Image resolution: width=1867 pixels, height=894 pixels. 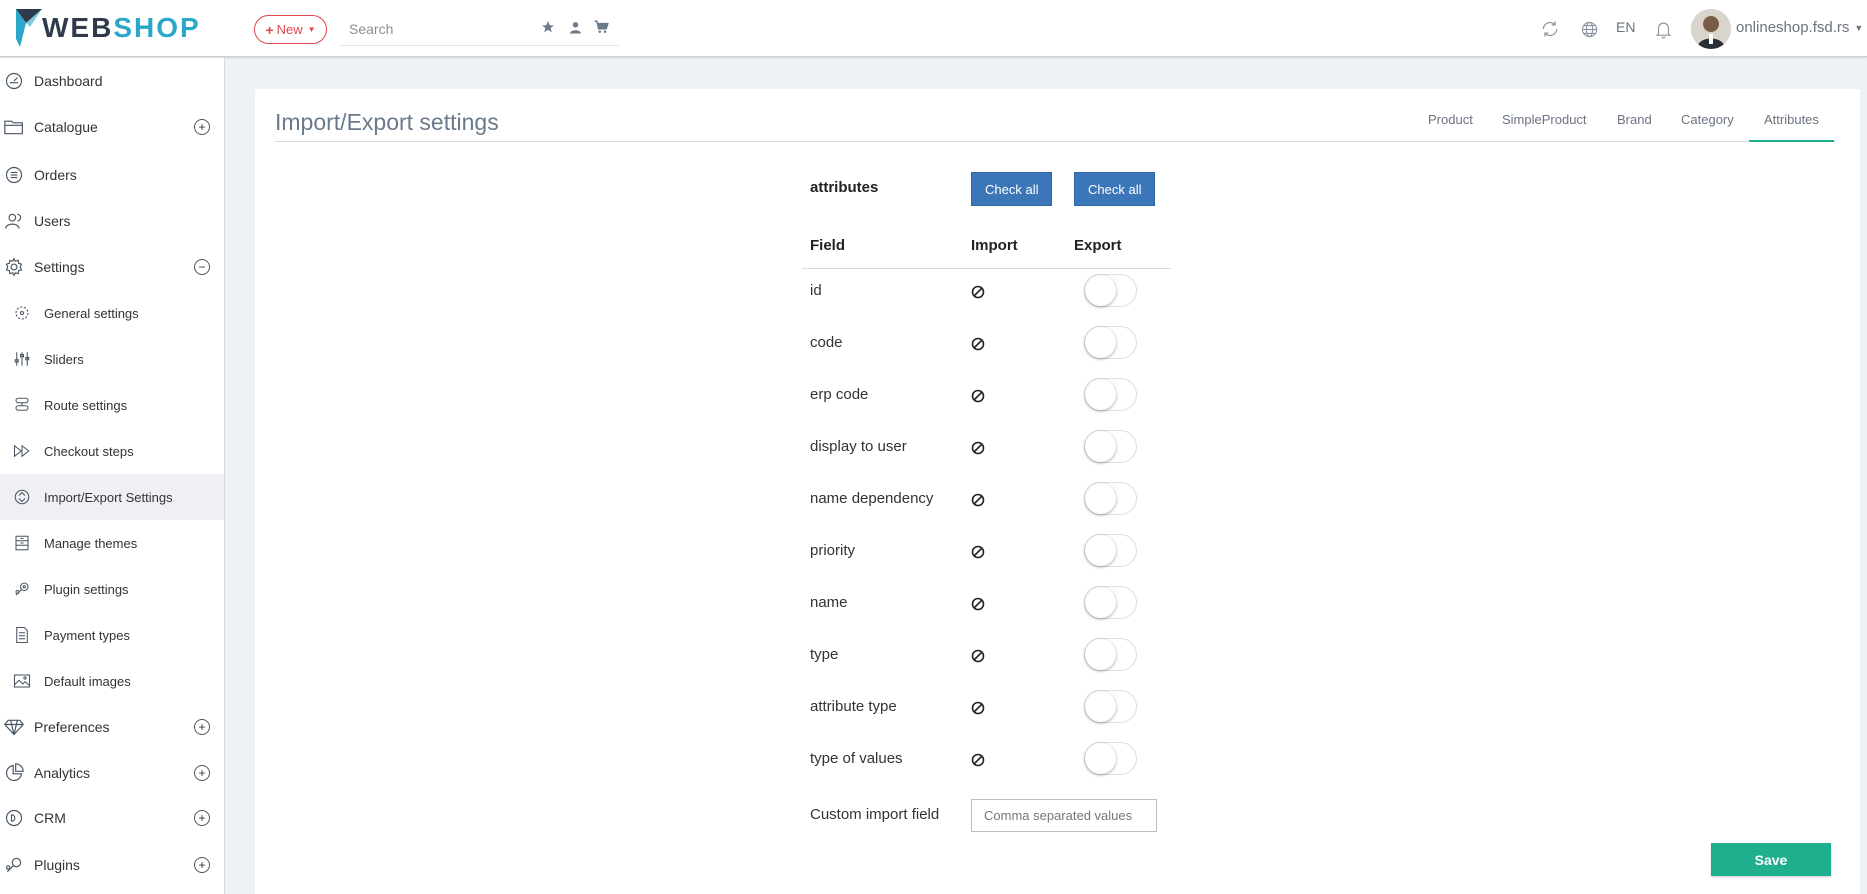 I want to click on language-selector: EN, so click(x=1625, y=27).